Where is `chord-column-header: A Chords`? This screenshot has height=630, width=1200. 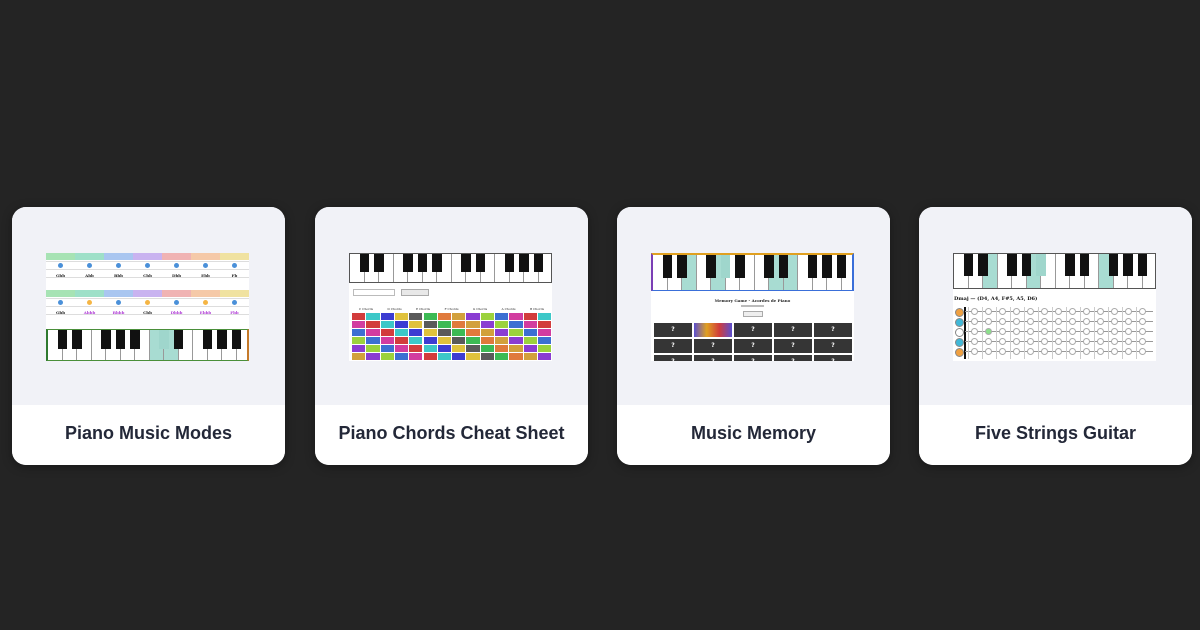 chord-column-header: A Chords is located at coordinates (508, 309).